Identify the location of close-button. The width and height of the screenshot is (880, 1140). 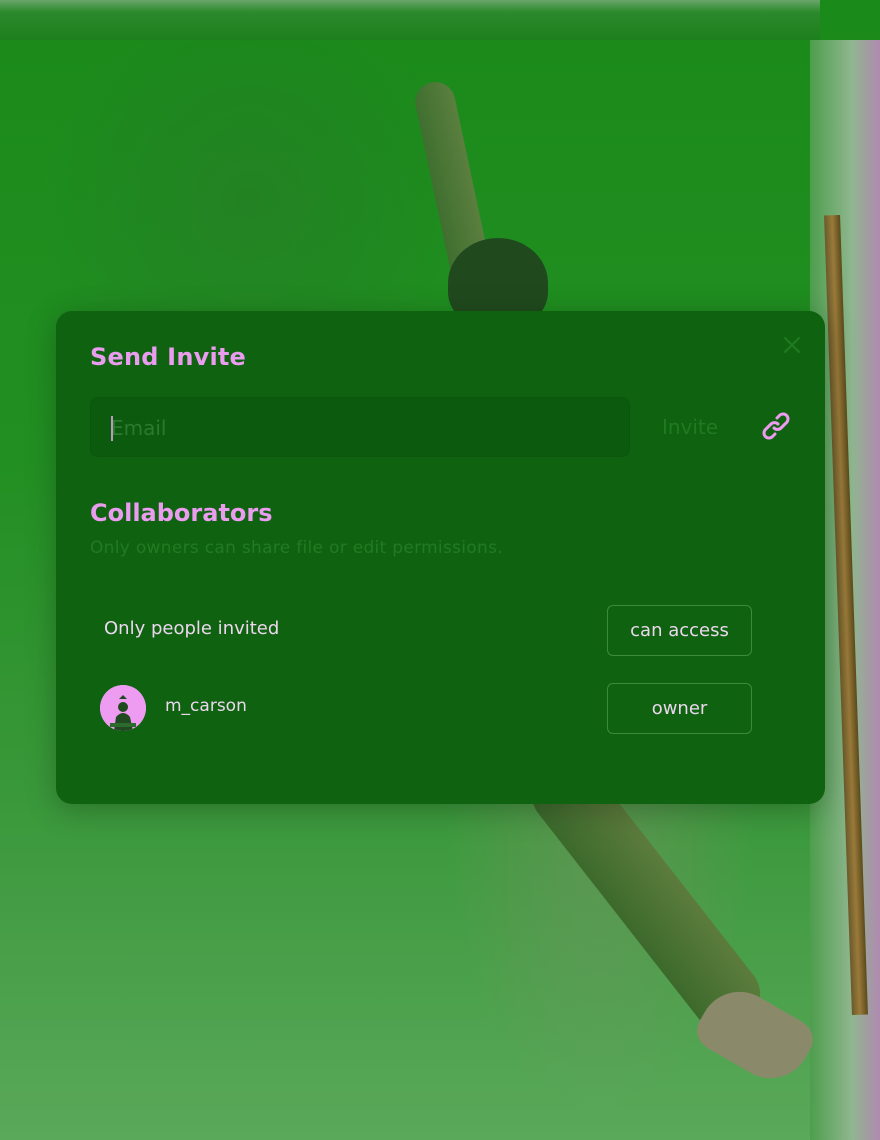
(792, 345).